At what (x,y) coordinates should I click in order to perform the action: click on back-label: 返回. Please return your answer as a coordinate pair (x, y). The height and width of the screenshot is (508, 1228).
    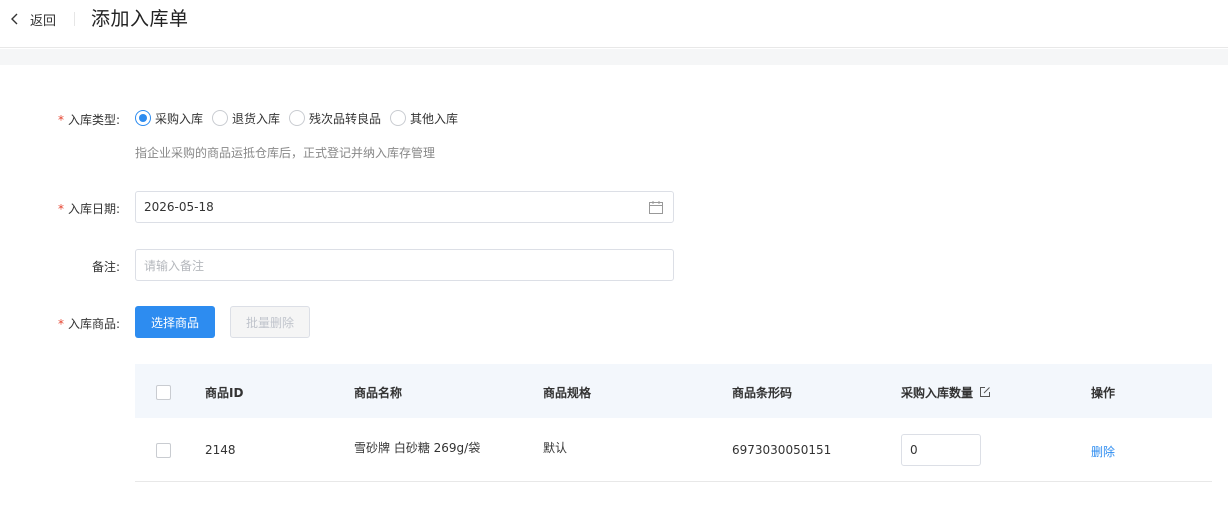
    Looking at the image, I should click on (43, 21).